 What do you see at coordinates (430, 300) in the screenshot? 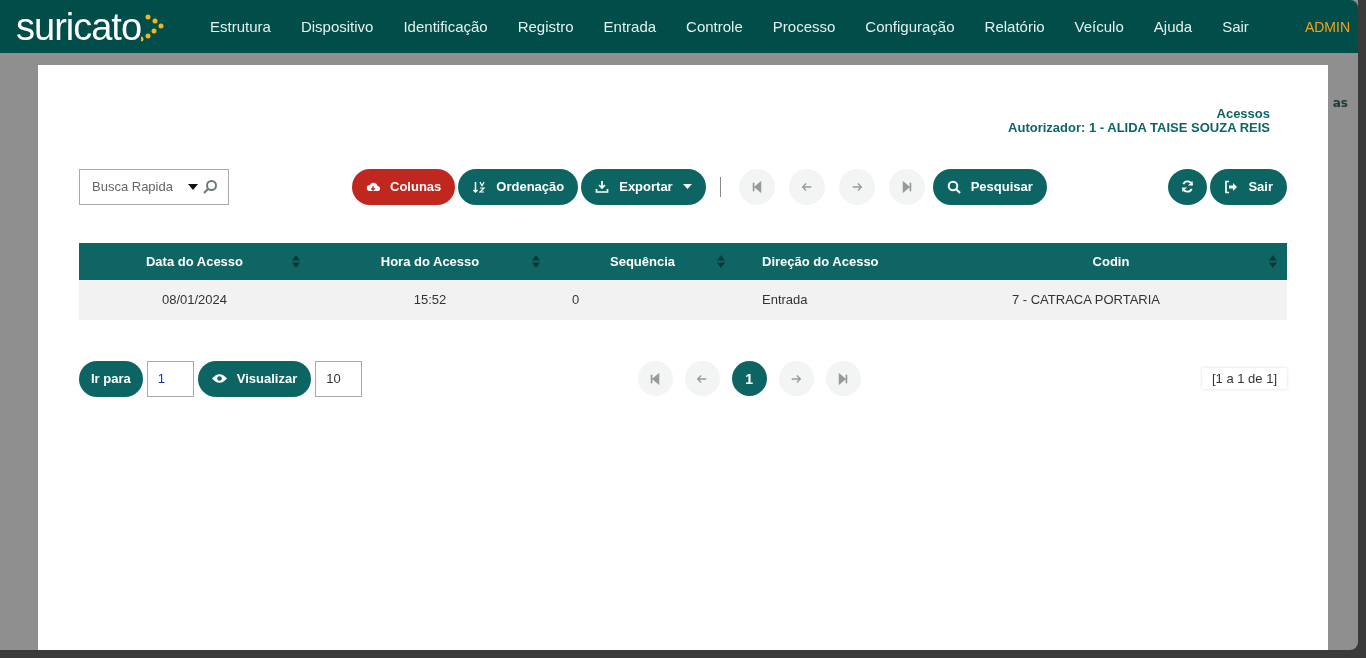
I see `table-cell: 15:52` at bounding box center [430, 300].